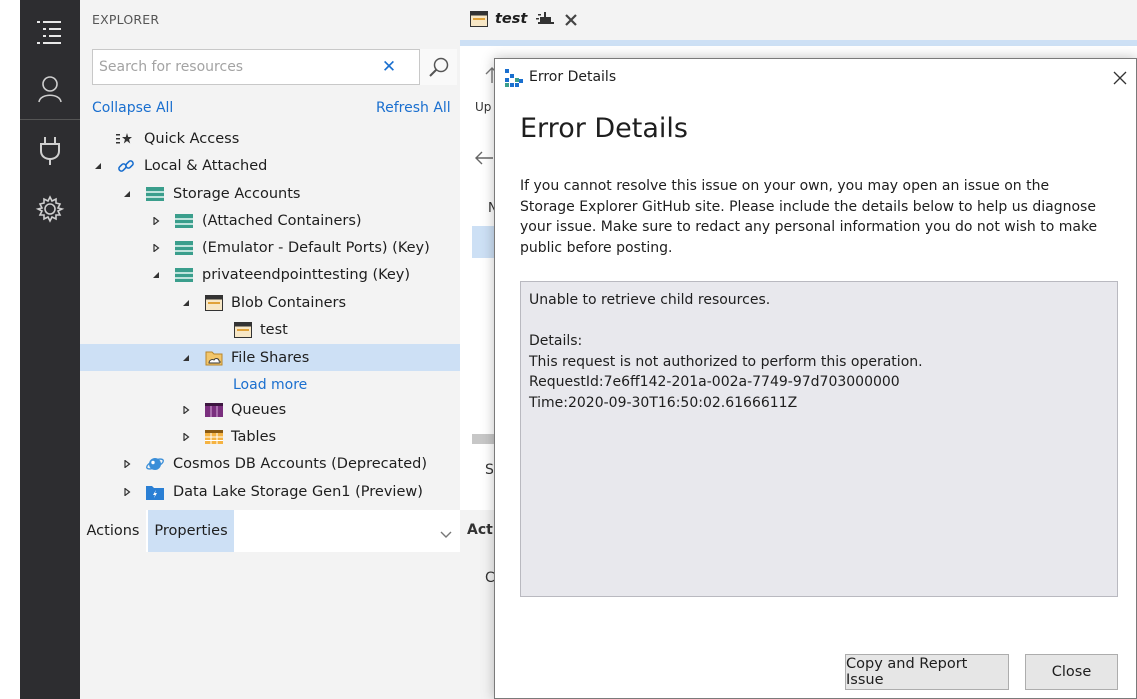  What do you see at coordinates (274, 329) in the screenshot?
I see `tree-item-label: test` at bounding box center [274, 329].